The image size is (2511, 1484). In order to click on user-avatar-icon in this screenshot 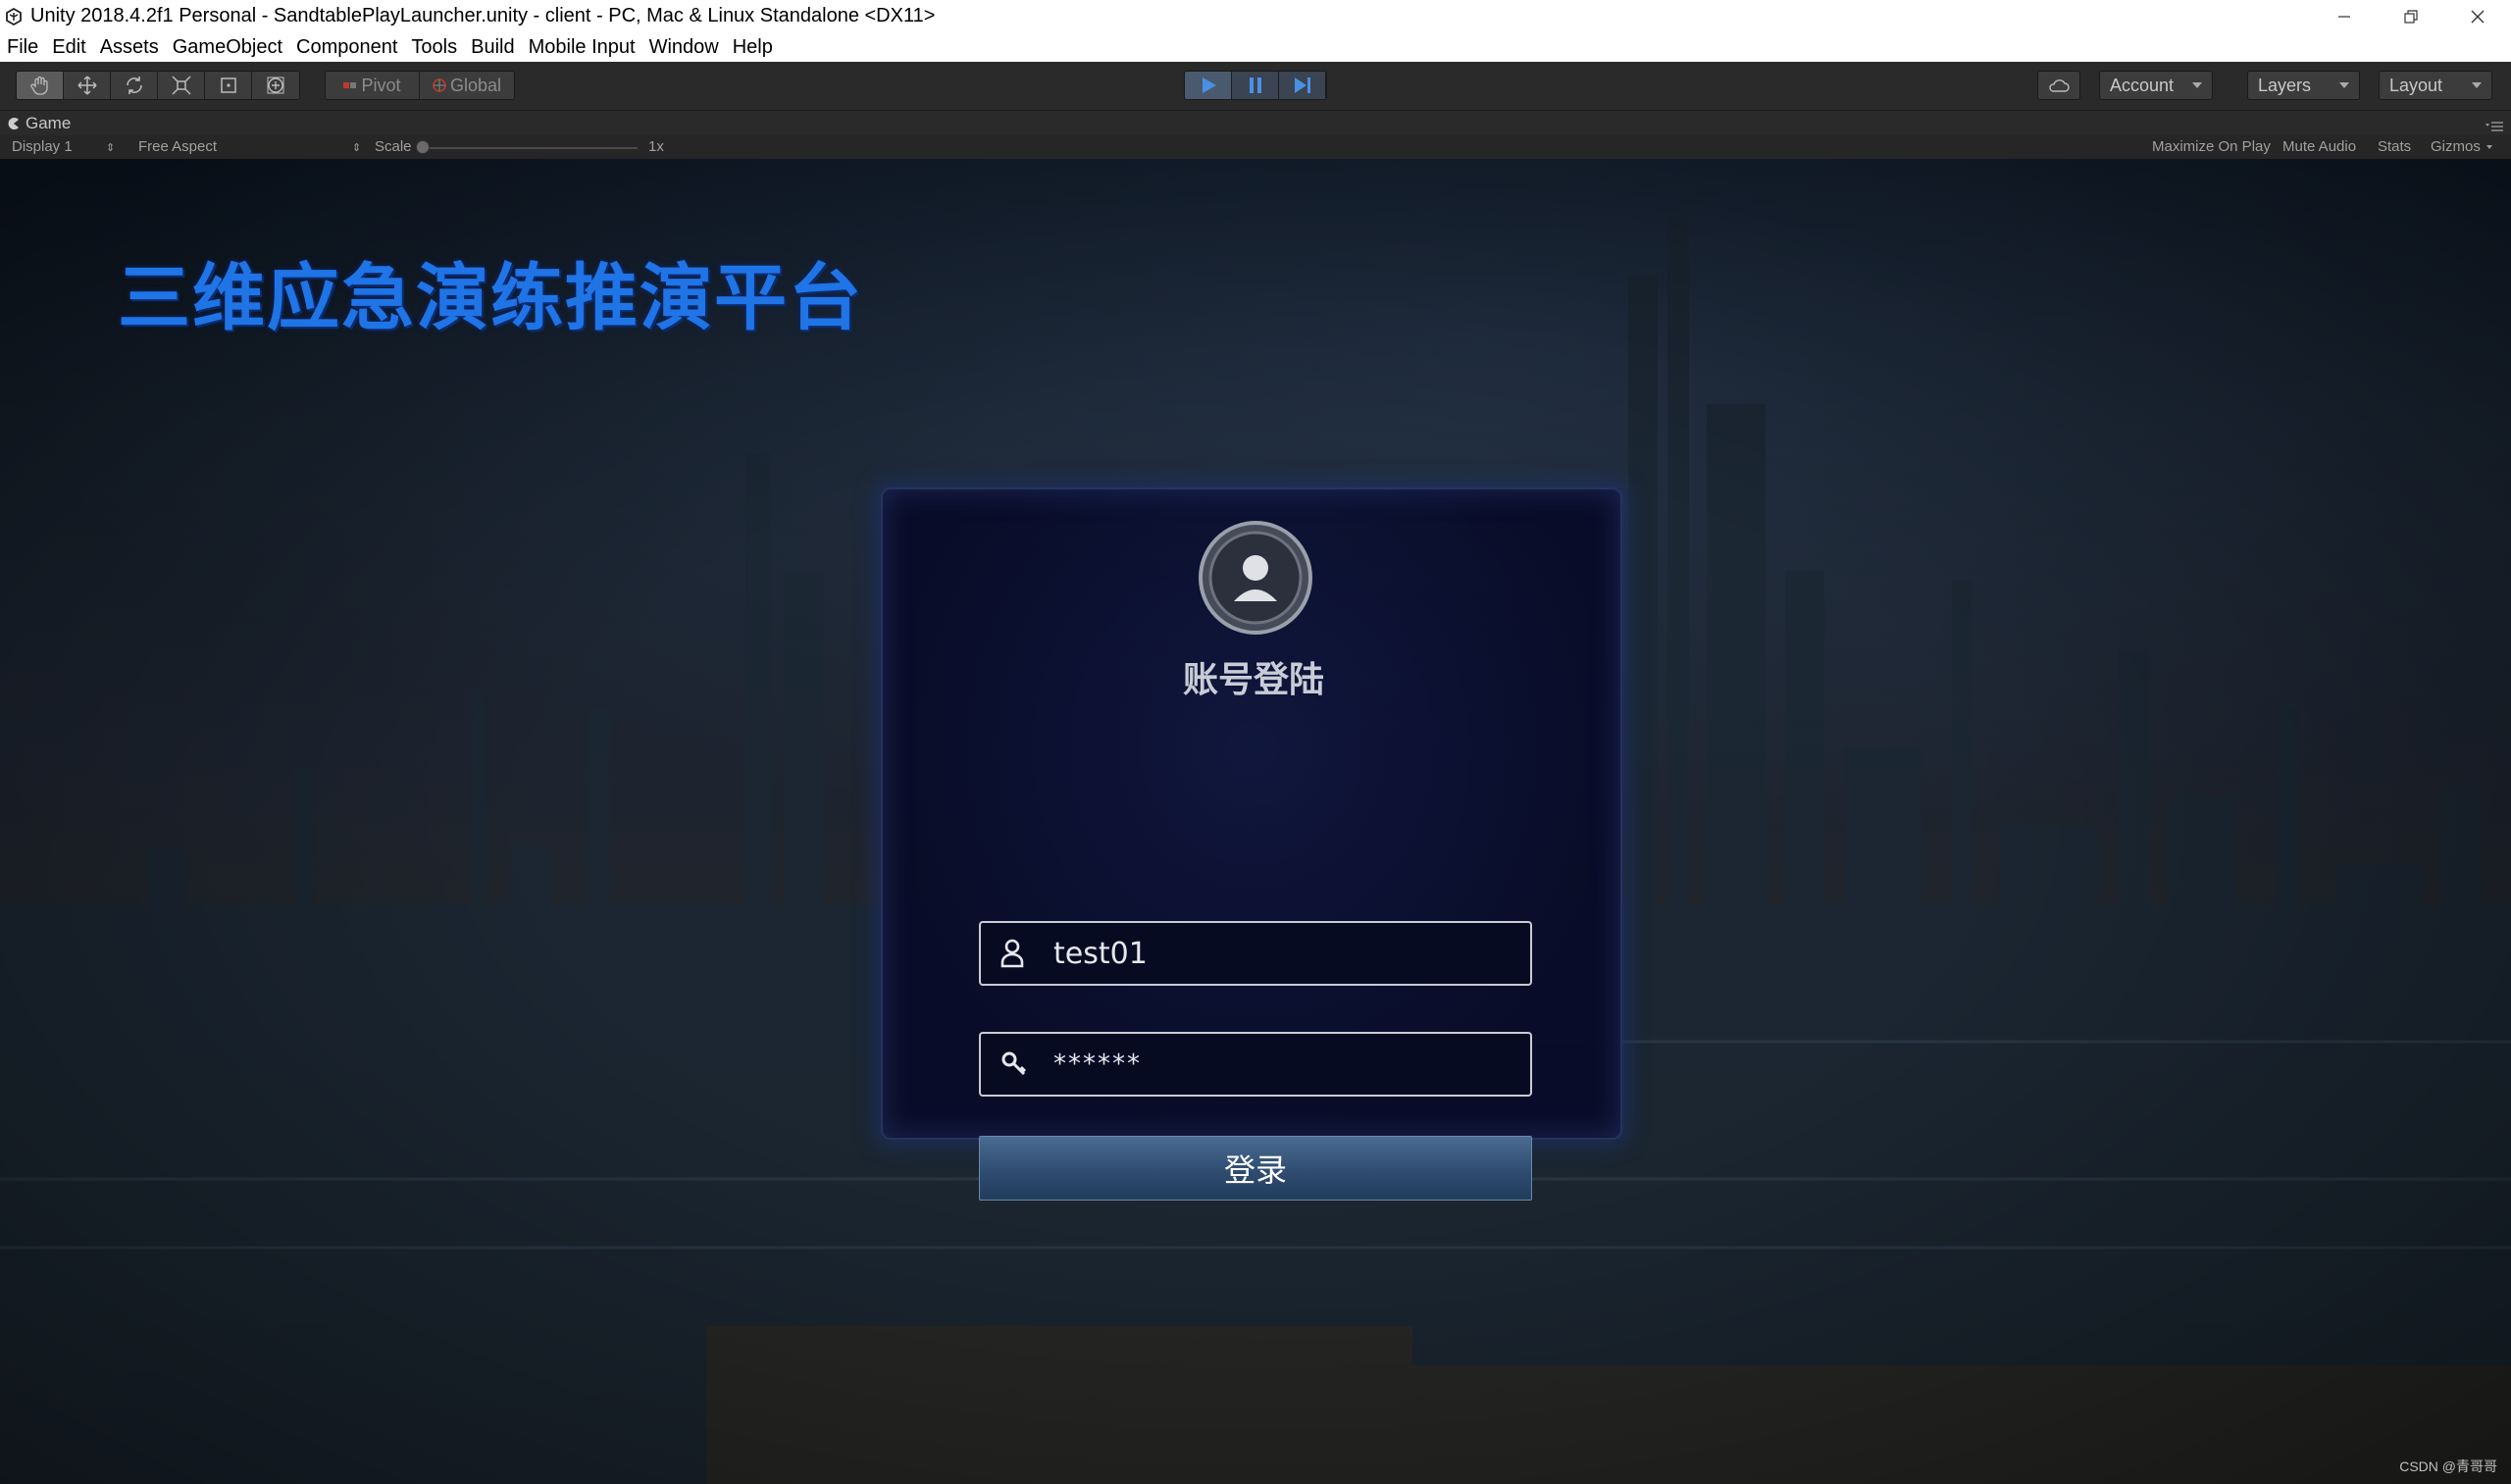, I will do `click(1255, 578)`.